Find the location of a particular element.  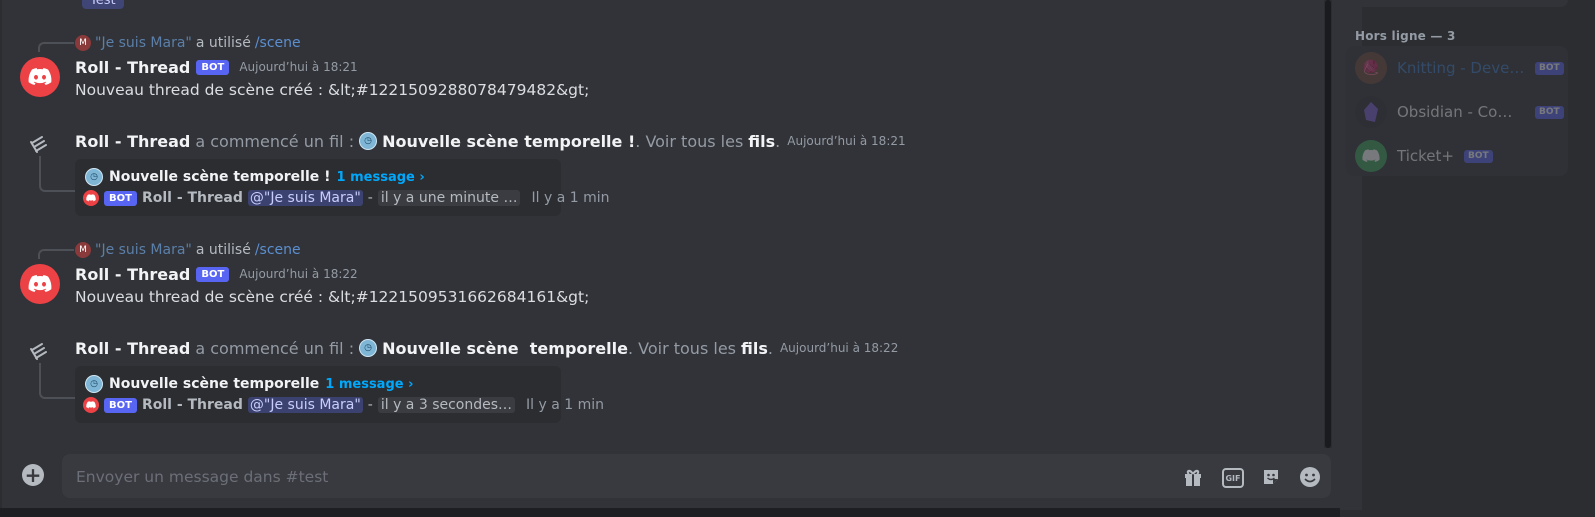

partial-thread-pill: Test is located at coordinates (103, 4).